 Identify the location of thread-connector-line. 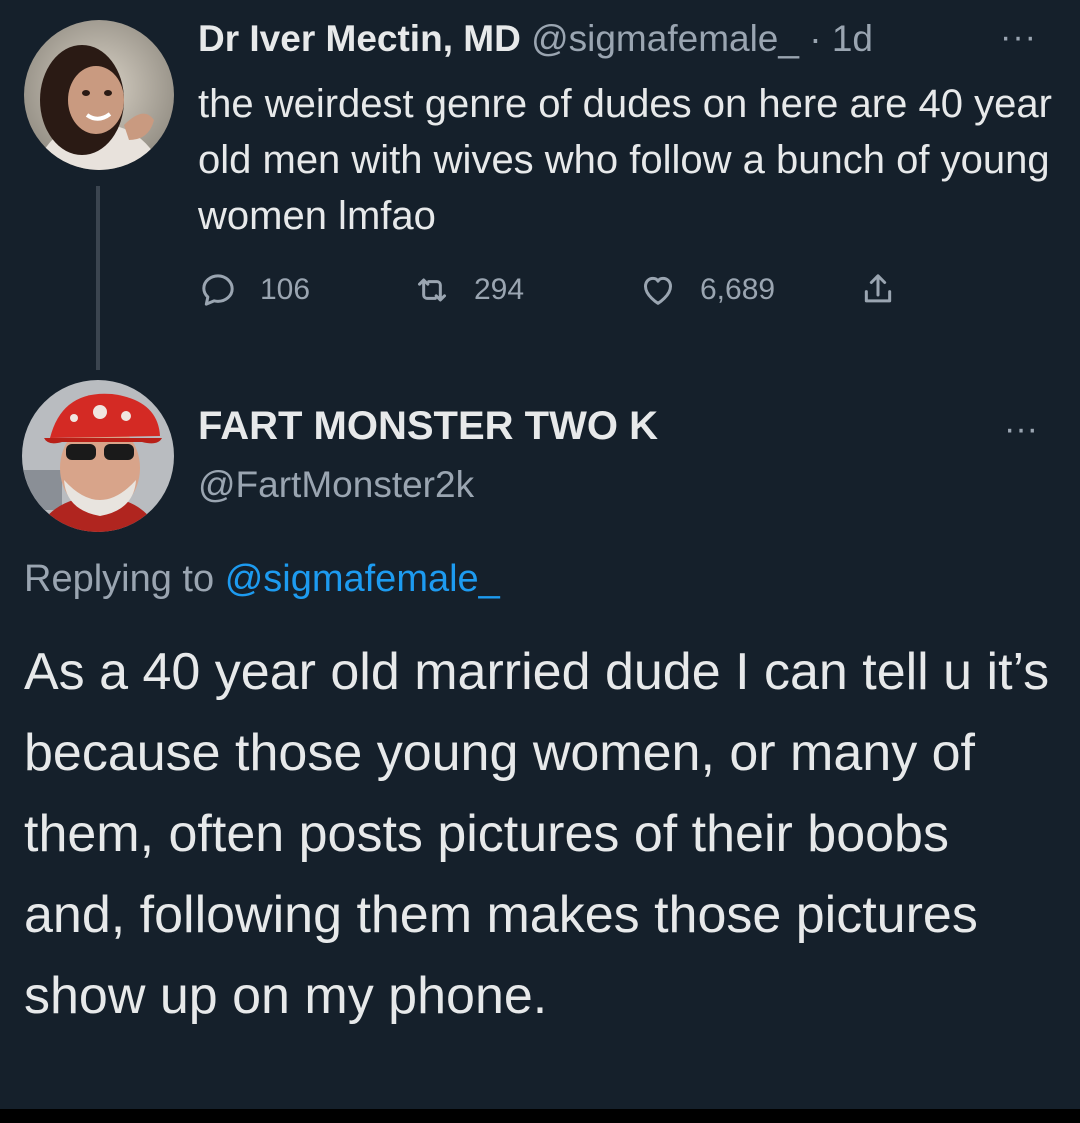
(98, 278).